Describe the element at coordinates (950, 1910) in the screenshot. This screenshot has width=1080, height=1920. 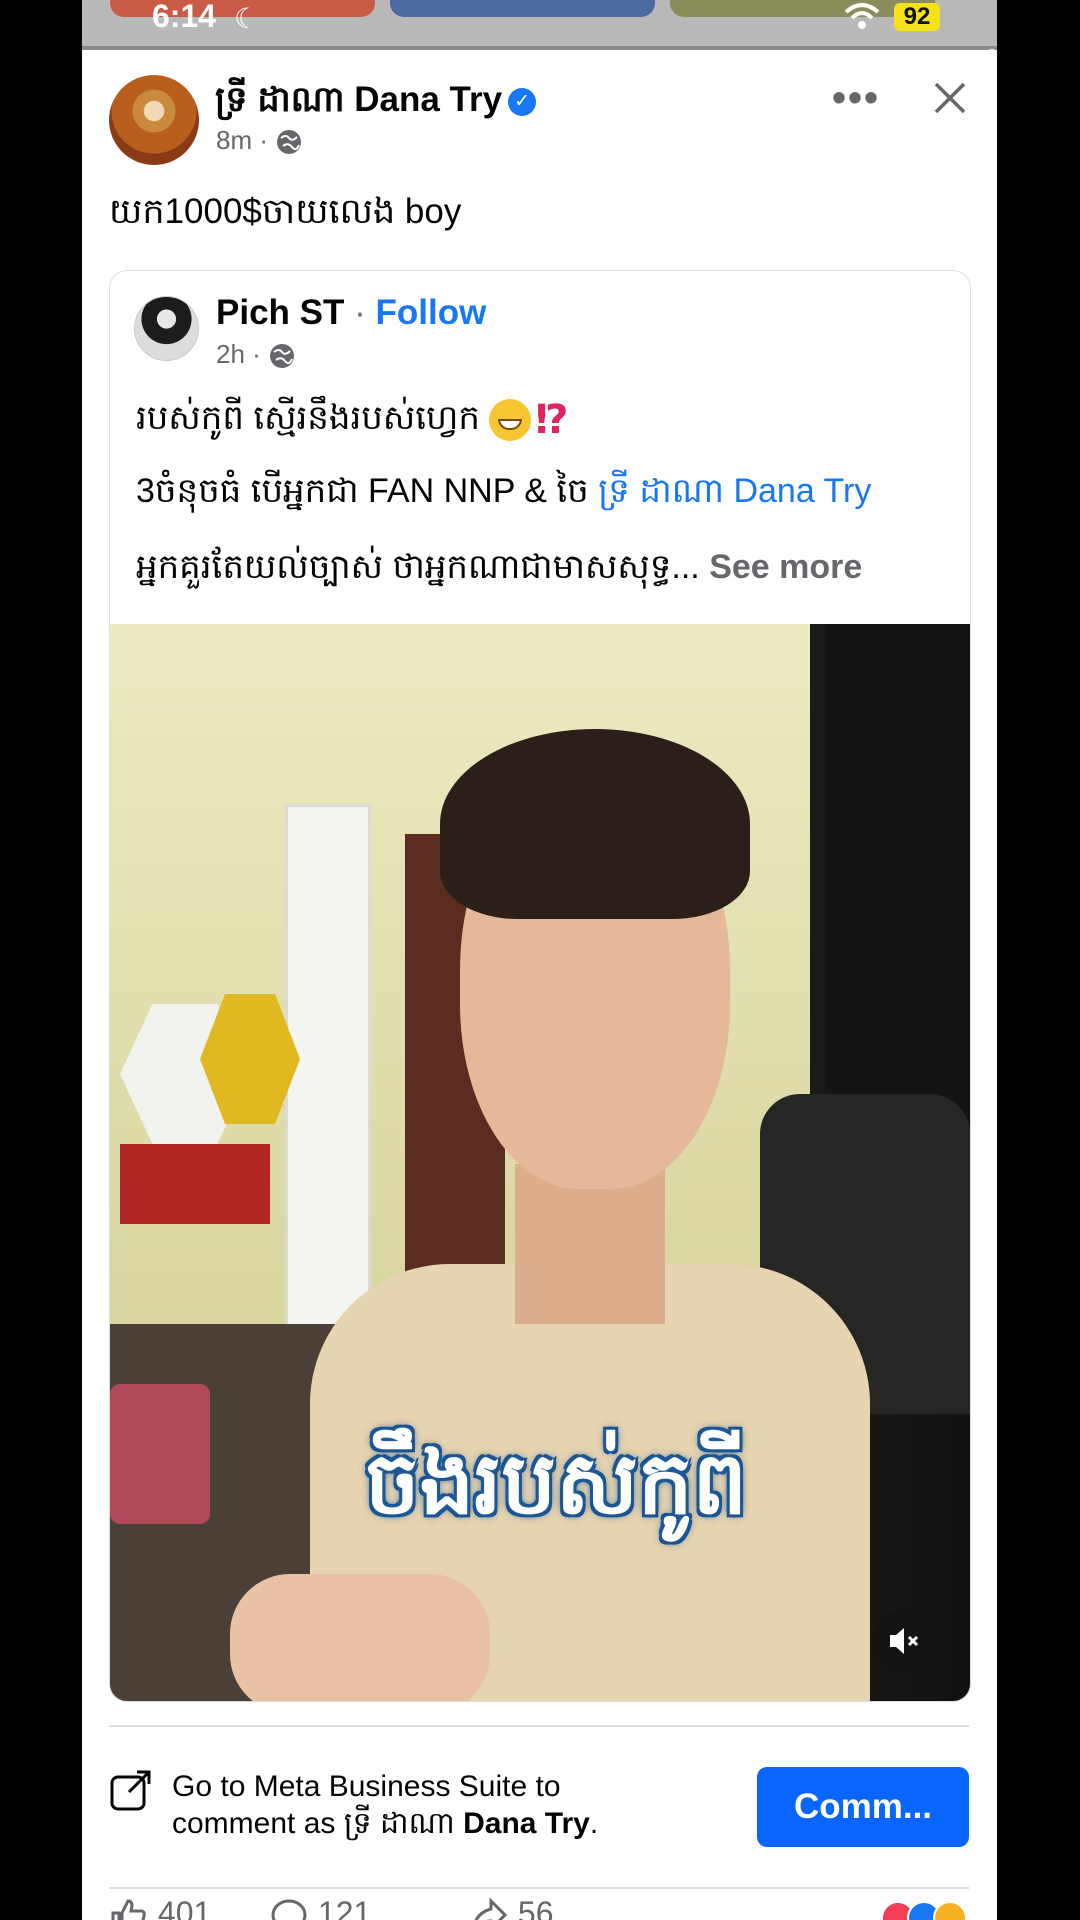
I see `haha-reaction-icon` at that location.